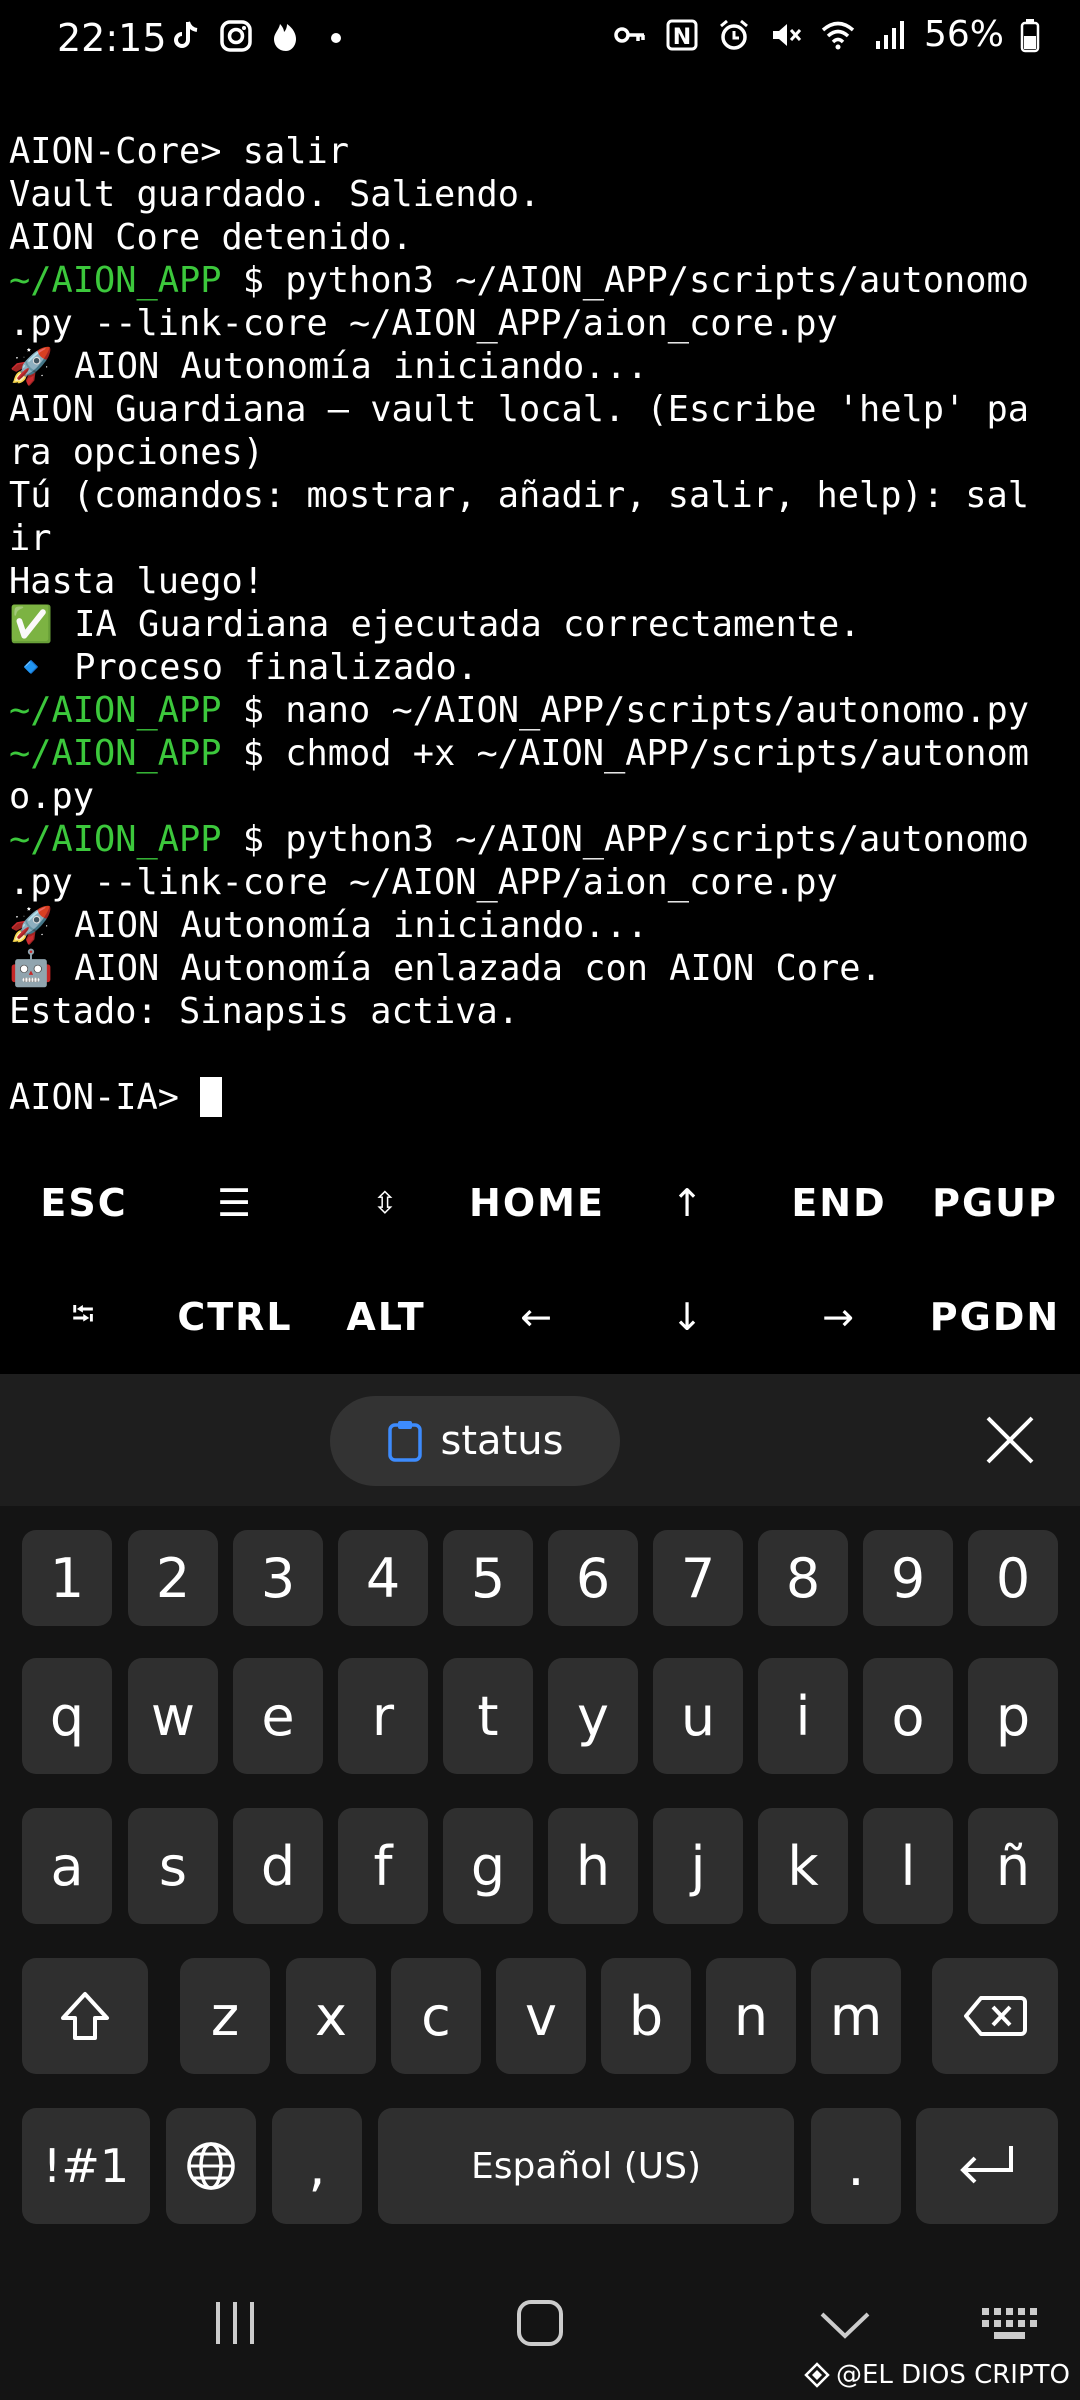  I want to click on key-p: p, so click(1013, 1716).